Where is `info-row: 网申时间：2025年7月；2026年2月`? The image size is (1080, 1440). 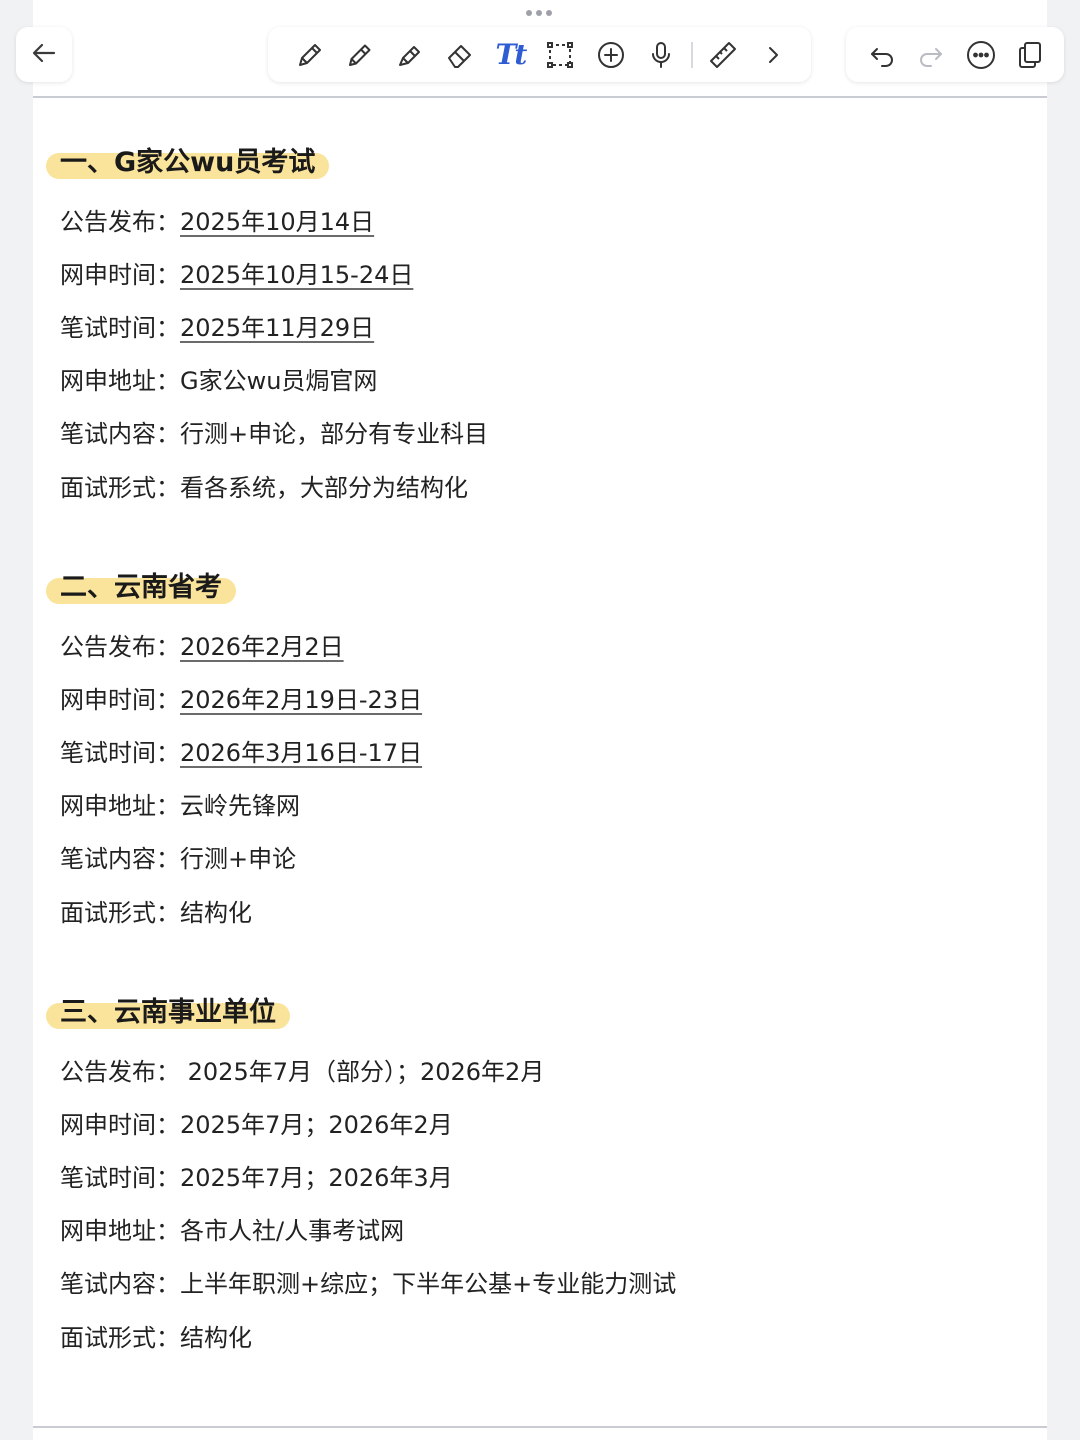
info-row: 网申时间：2025年7月；2026年2月 is located at coordinates (256, 1125).